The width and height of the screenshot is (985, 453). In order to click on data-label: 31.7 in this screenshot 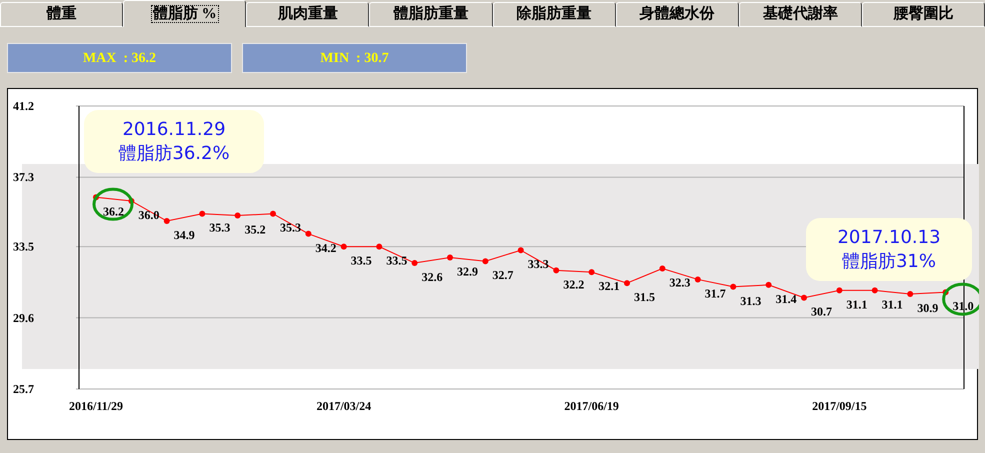, I will do `click(715, 293)`.